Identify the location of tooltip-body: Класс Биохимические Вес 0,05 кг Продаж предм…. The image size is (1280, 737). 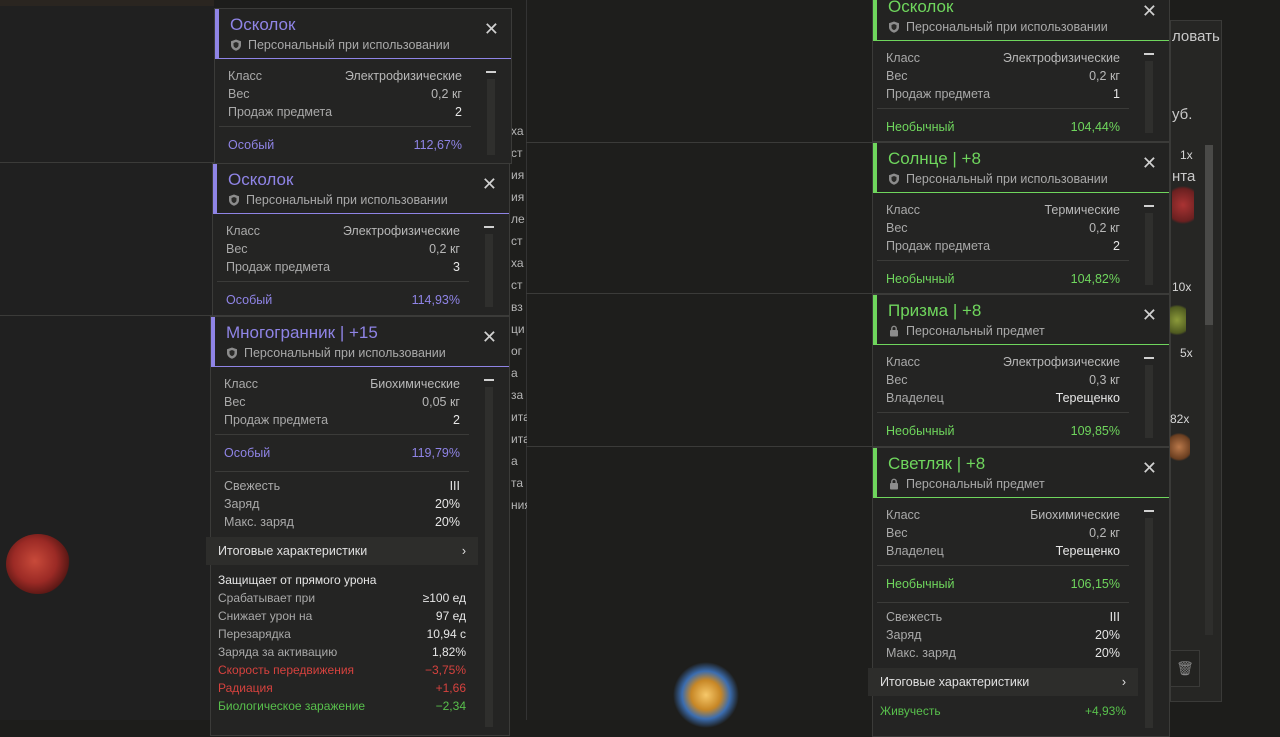
(342, 545).